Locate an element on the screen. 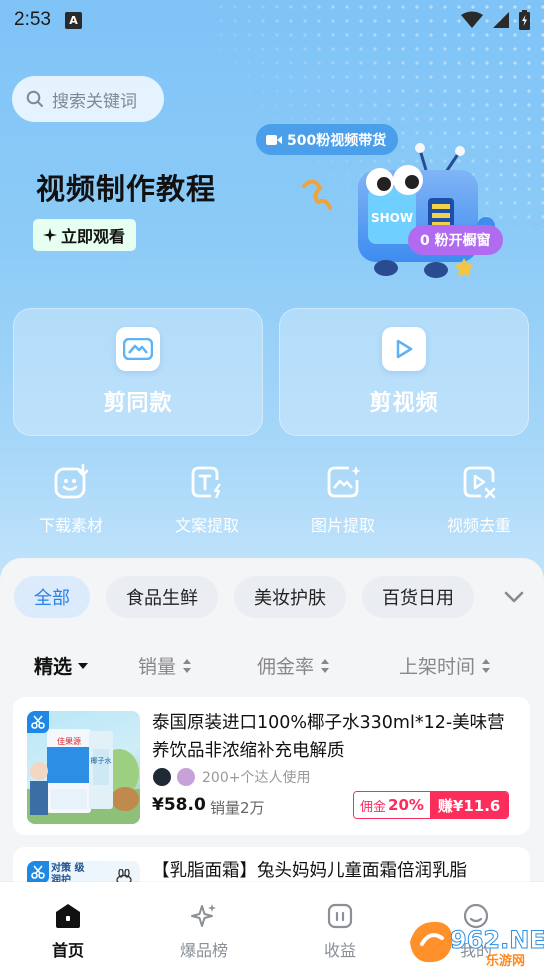 The width and height of the screenshot is (544, 968). product-thumbnail: 佳果源 椰子水 is located at coordinates (83, 767).